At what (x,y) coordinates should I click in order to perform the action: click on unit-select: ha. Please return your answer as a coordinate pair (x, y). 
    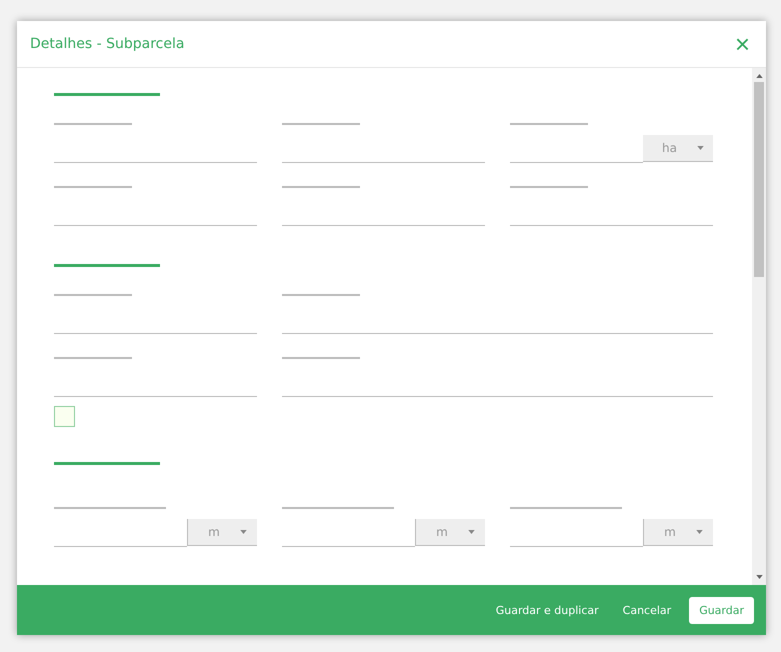
    Looking at the image, I should click on (678, 148).